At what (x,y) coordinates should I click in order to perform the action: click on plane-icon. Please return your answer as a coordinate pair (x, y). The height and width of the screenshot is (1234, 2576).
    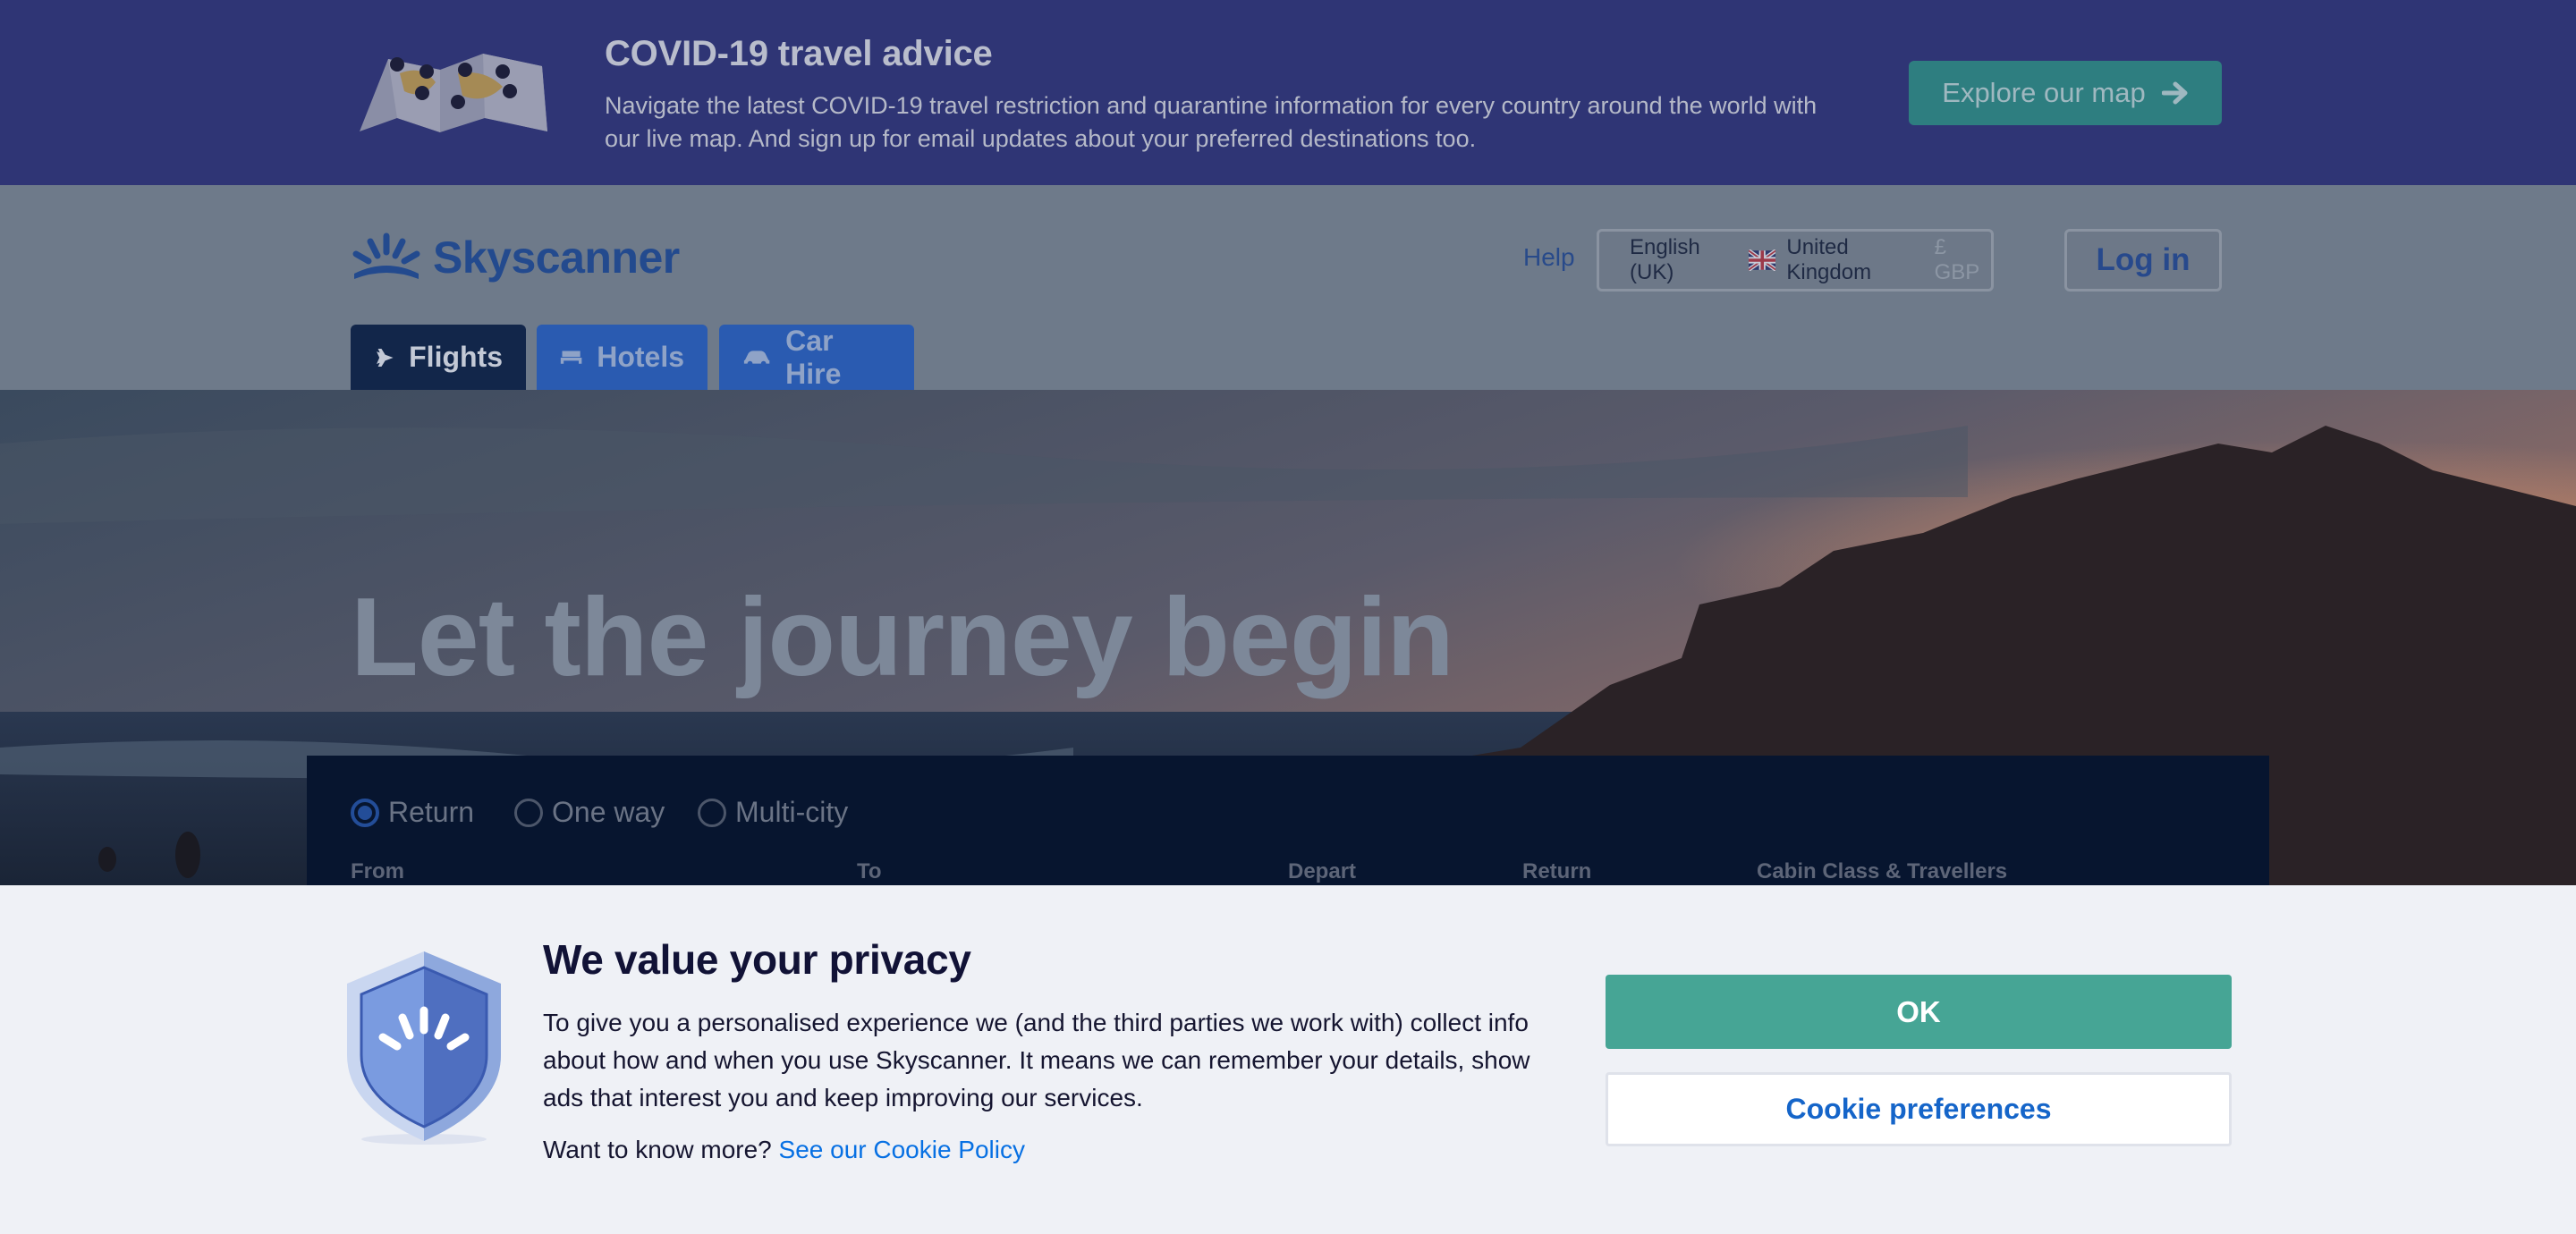
    Looking at the image, I should click on (385, 357).